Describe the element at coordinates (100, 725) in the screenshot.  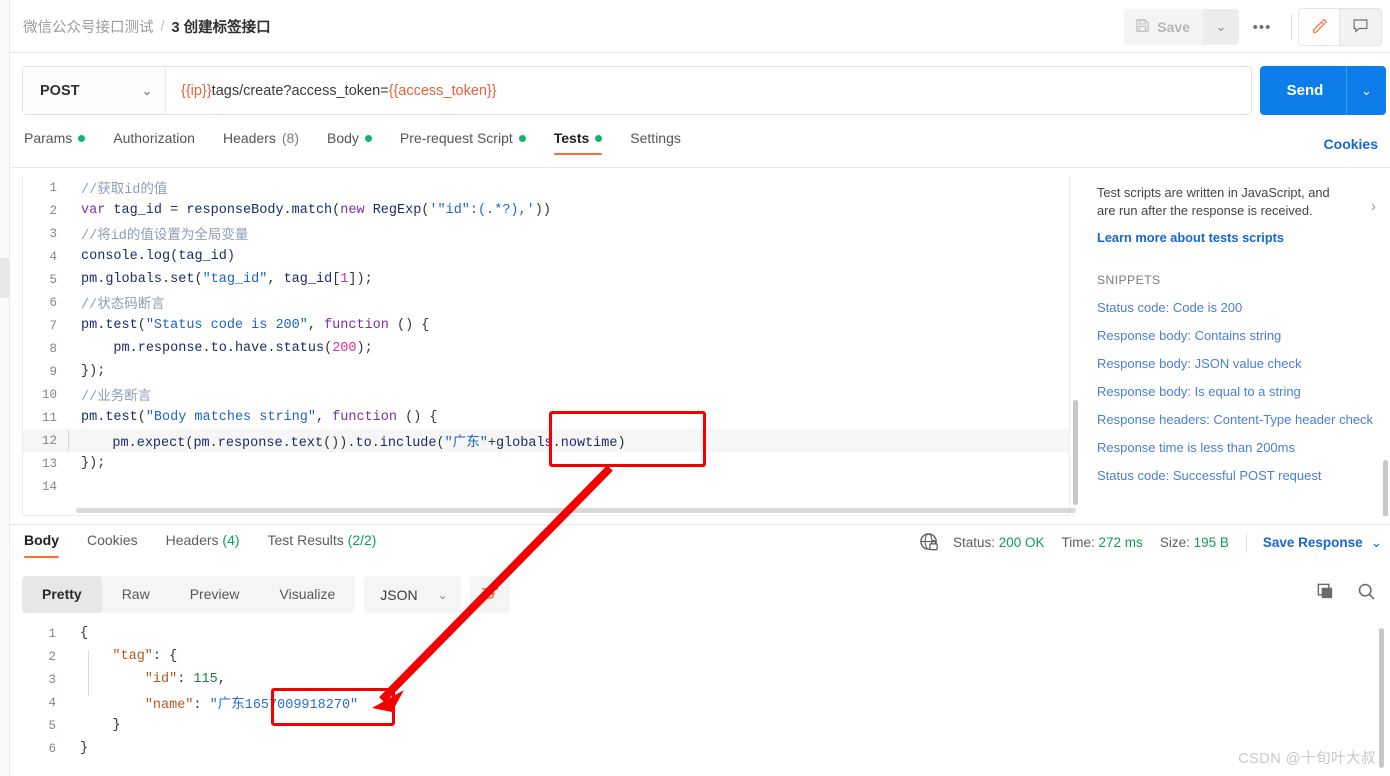
I see `response-body-text: }` at that location.